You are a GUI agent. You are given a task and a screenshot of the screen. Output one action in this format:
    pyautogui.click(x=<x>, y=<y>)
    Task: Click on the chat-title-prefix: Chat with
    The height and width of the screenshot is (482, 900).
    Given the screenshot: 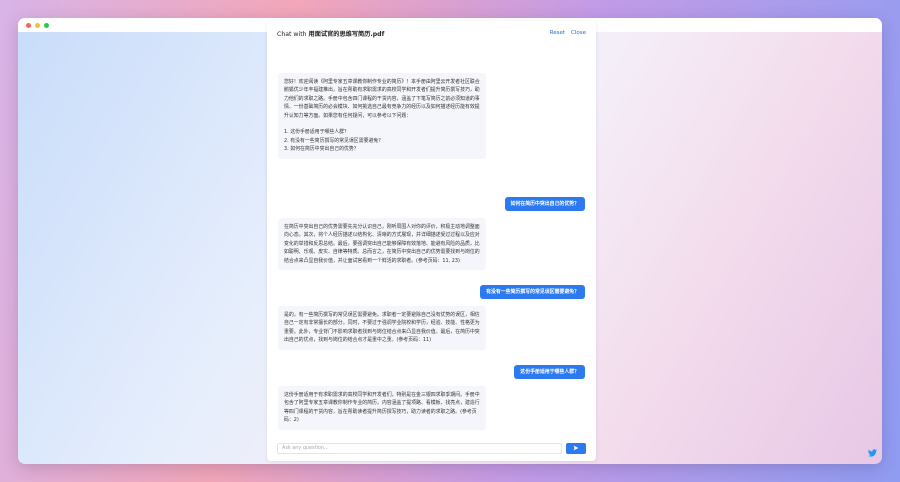 What is the action you would take?
    pyautogui.click(x=292, y=34)
    